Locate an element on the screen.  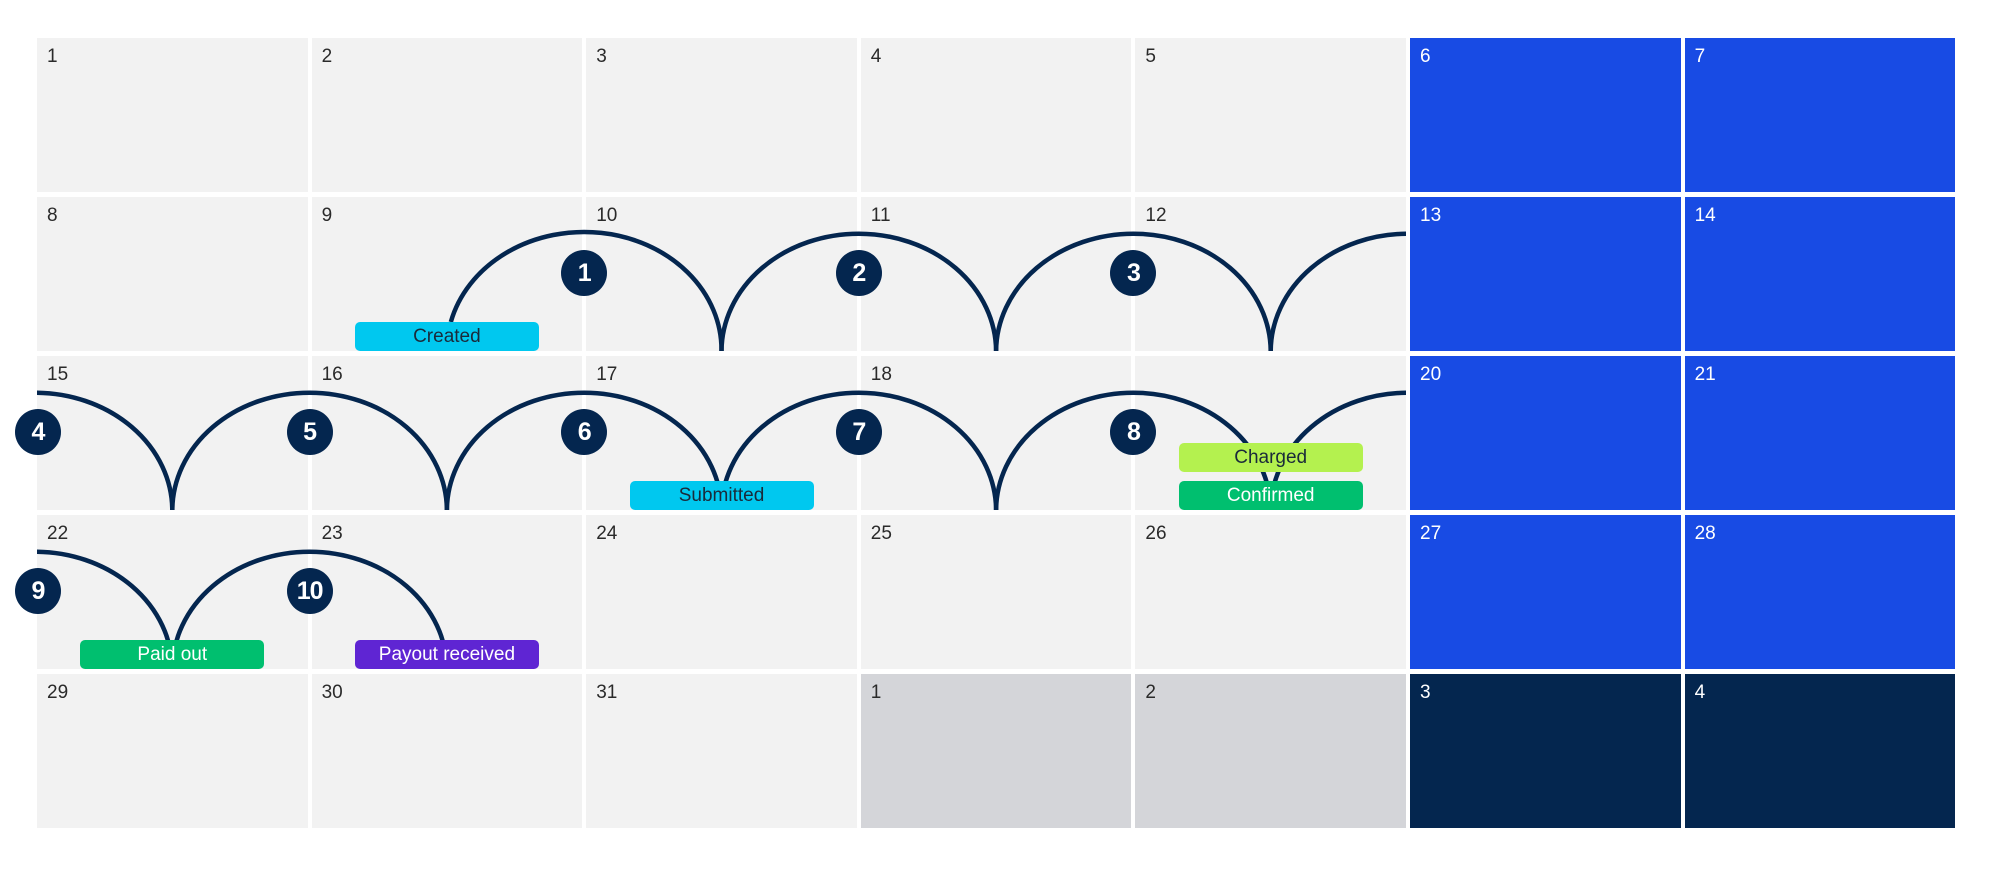
day-cell-16: 16 is located at coordinates (447, 433).